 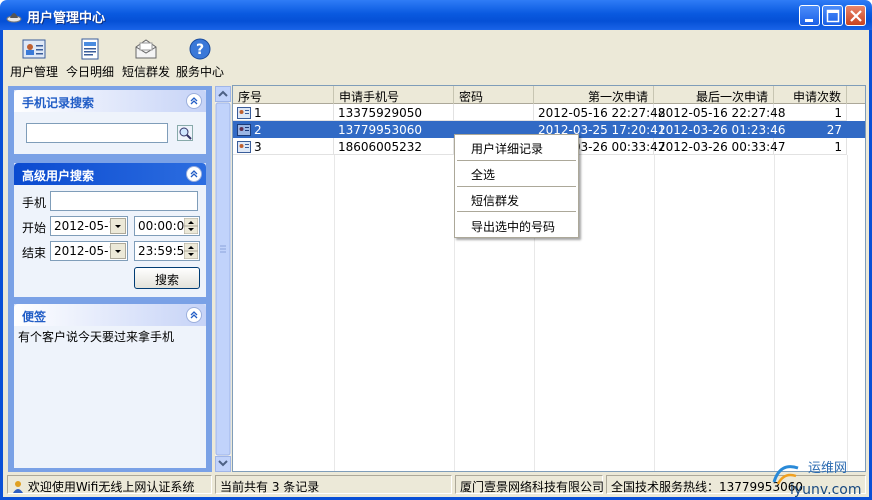 I want to click on toolbar-service-center: ? 服务中心, so click(x=200, y=58).